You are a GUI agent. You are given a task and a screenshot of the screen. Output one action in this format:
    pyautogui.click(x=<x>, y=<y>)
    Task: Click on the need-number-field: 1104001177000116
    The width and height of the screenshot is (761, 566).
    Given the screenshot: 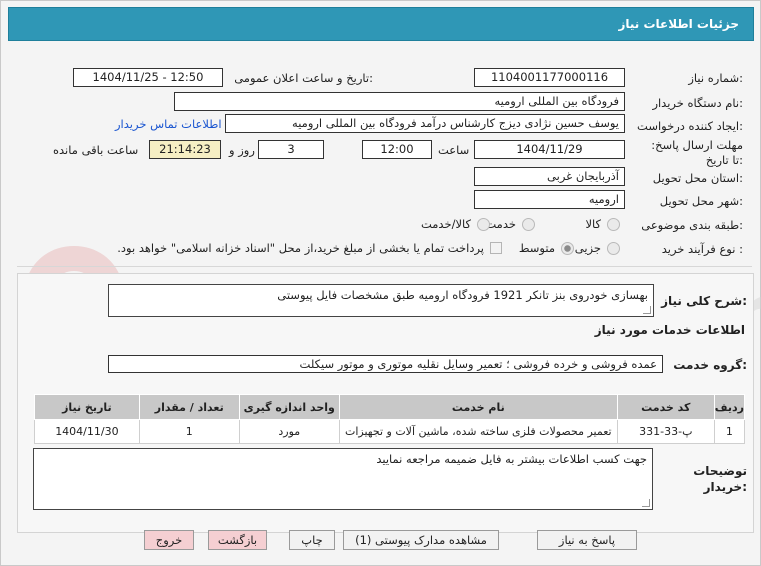 What is the action you would take?
    pyautogui.click(x=549, y=77)
    